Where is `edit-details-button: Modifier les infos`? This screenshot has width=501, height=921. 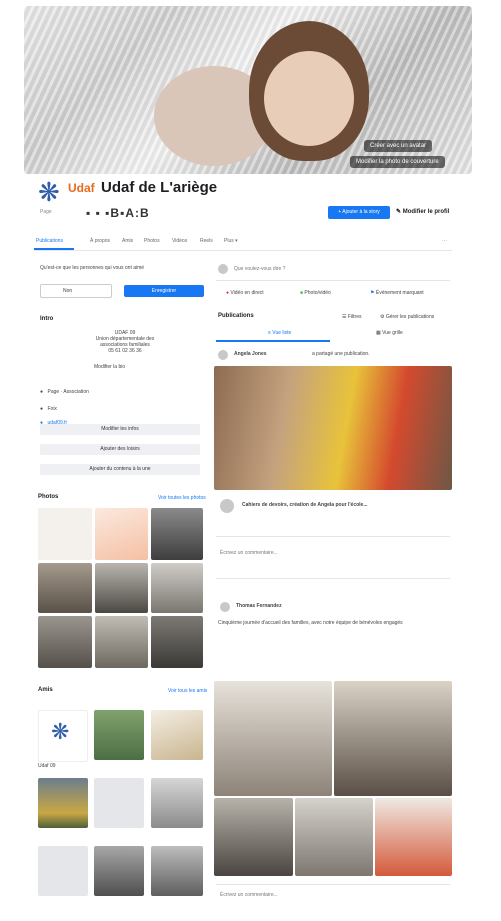 edit-details-button: Modifier les infos is located at coordinates (120, 429).